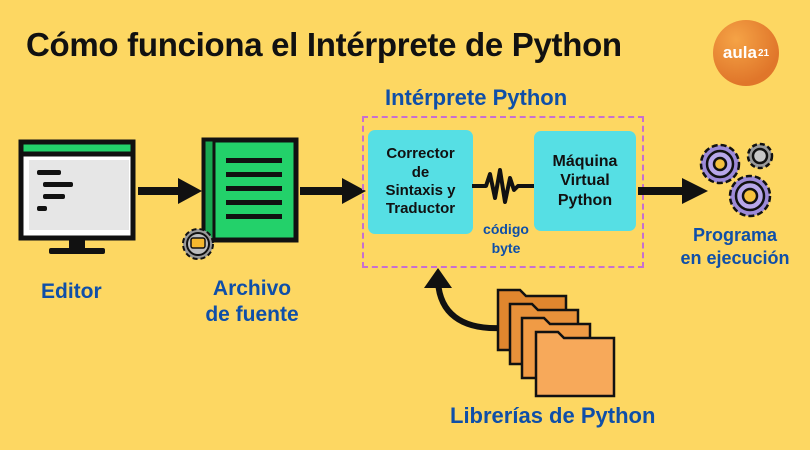 The width and height of the screenshot is (810, 450). What do you see at coordinates (506, 229) in the screenshot?
I see `bytecode-line-1: código` at bounding box center [506, 229].